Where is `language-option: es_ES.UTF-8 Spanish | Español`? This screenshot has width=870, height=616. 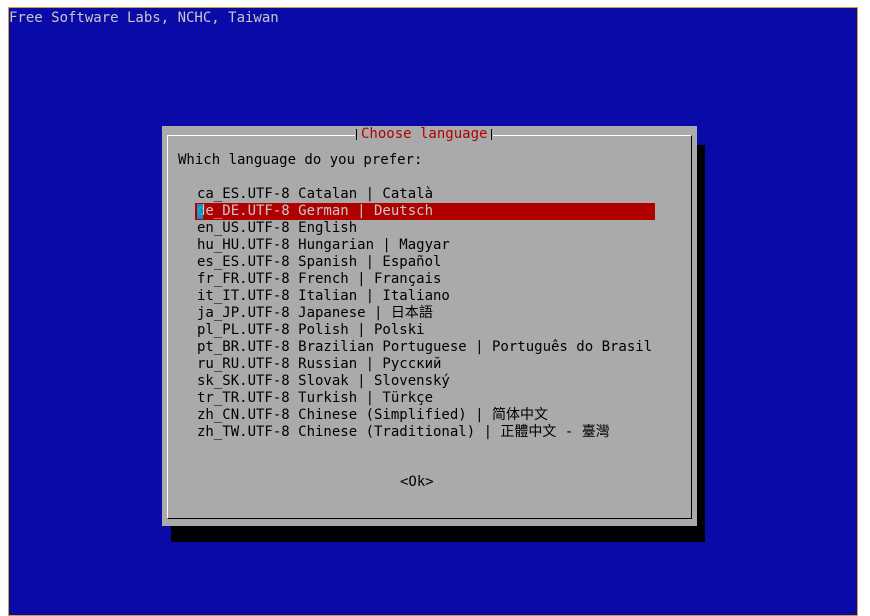
language-option: es_ES.UTF-8 Spanish | Español is located at coordinates (425, 262).